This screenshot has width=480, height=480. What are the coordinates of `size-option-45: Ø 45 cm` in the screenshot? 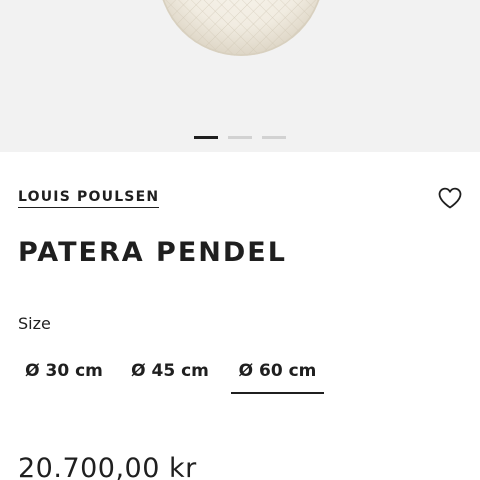 It's located at (170, 374).